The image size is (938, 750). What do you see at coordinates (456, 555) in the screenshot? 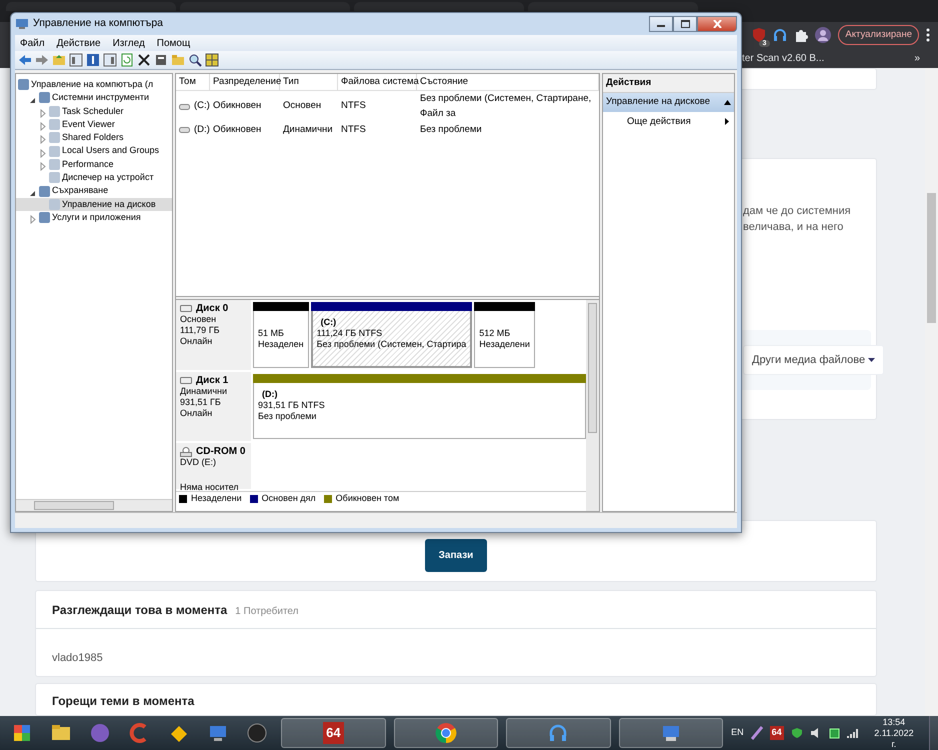
I see `save-button: Запази` at bounding box center [456, 555].